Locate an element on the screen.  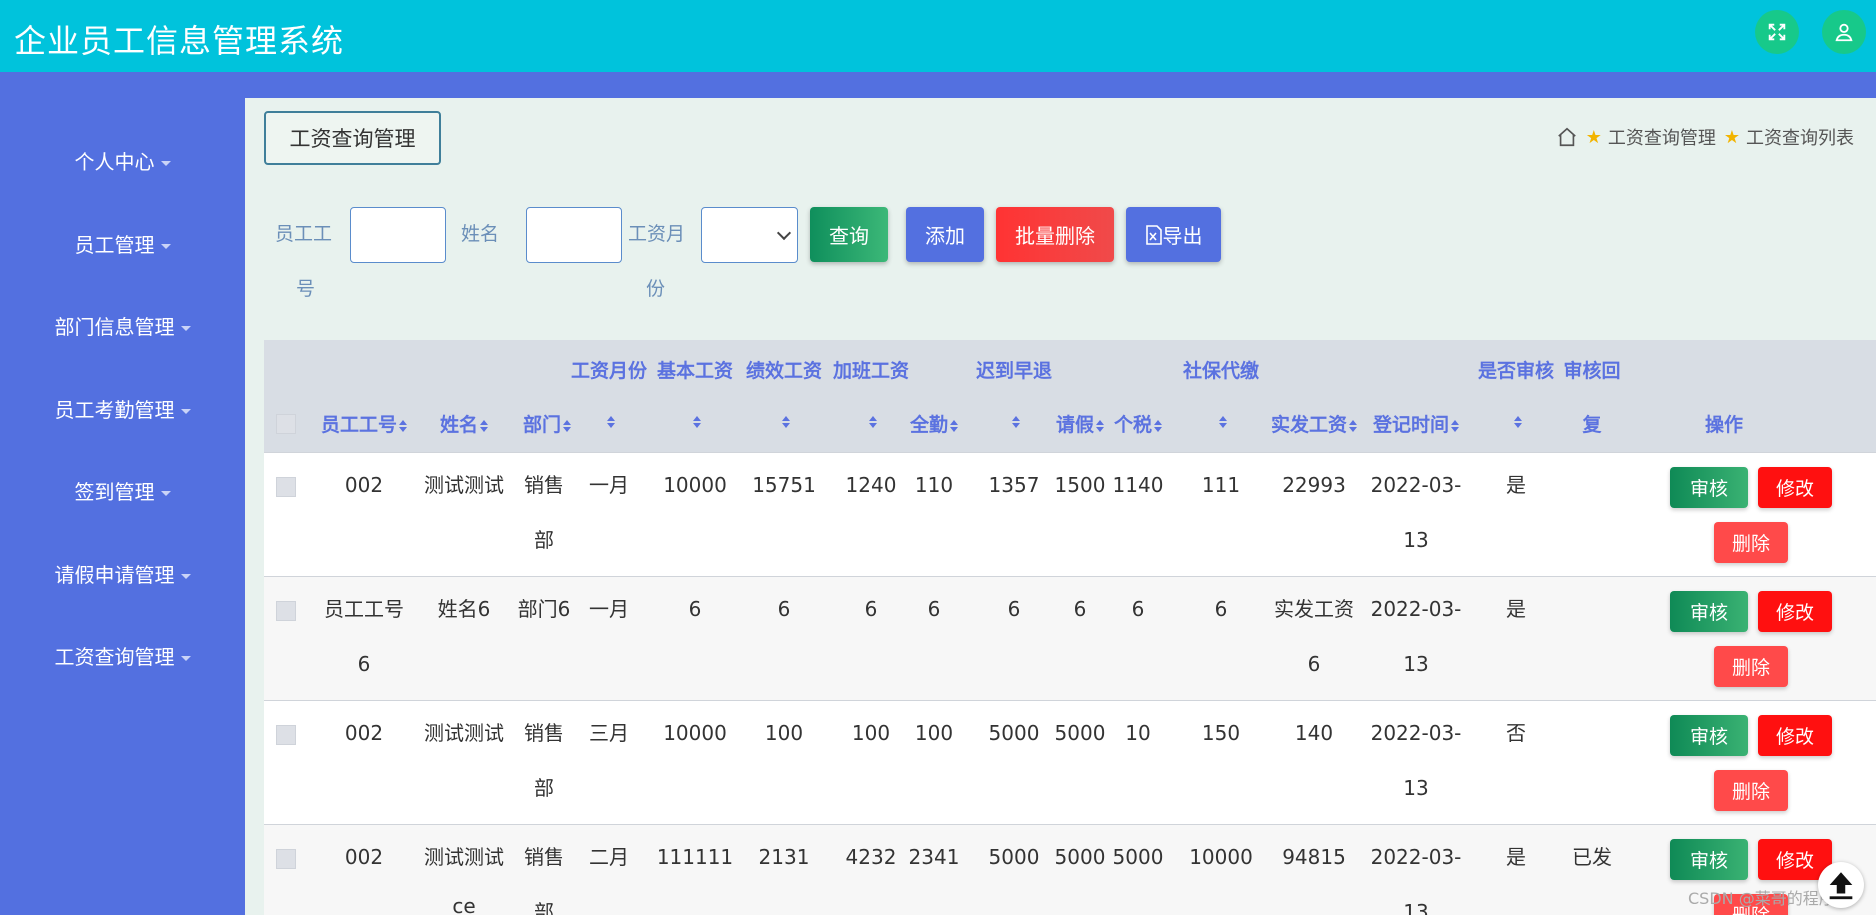
cell-late: 1357 is located at coordinates (1014, 485).